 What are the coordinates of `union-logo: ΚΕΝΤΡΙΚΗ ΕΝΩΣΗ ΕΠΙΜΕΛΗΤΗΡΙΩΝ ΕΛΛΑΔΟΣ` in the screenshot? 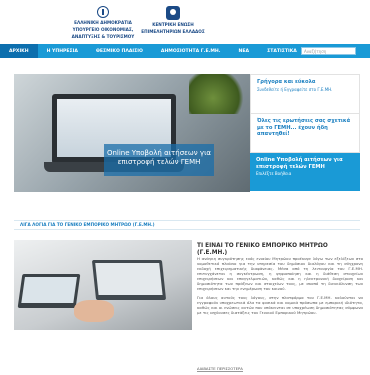 It's located at (173, 20).